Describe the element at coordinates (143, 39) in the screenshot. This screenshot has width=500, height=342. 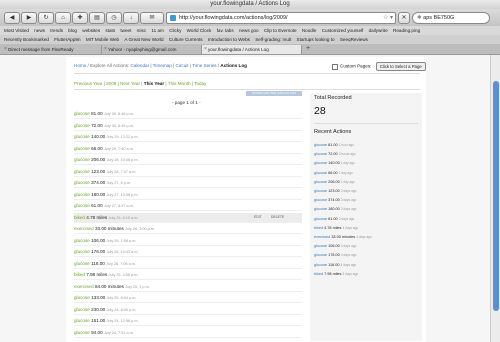
I see `bookmark-item: A Great New World` at that location.